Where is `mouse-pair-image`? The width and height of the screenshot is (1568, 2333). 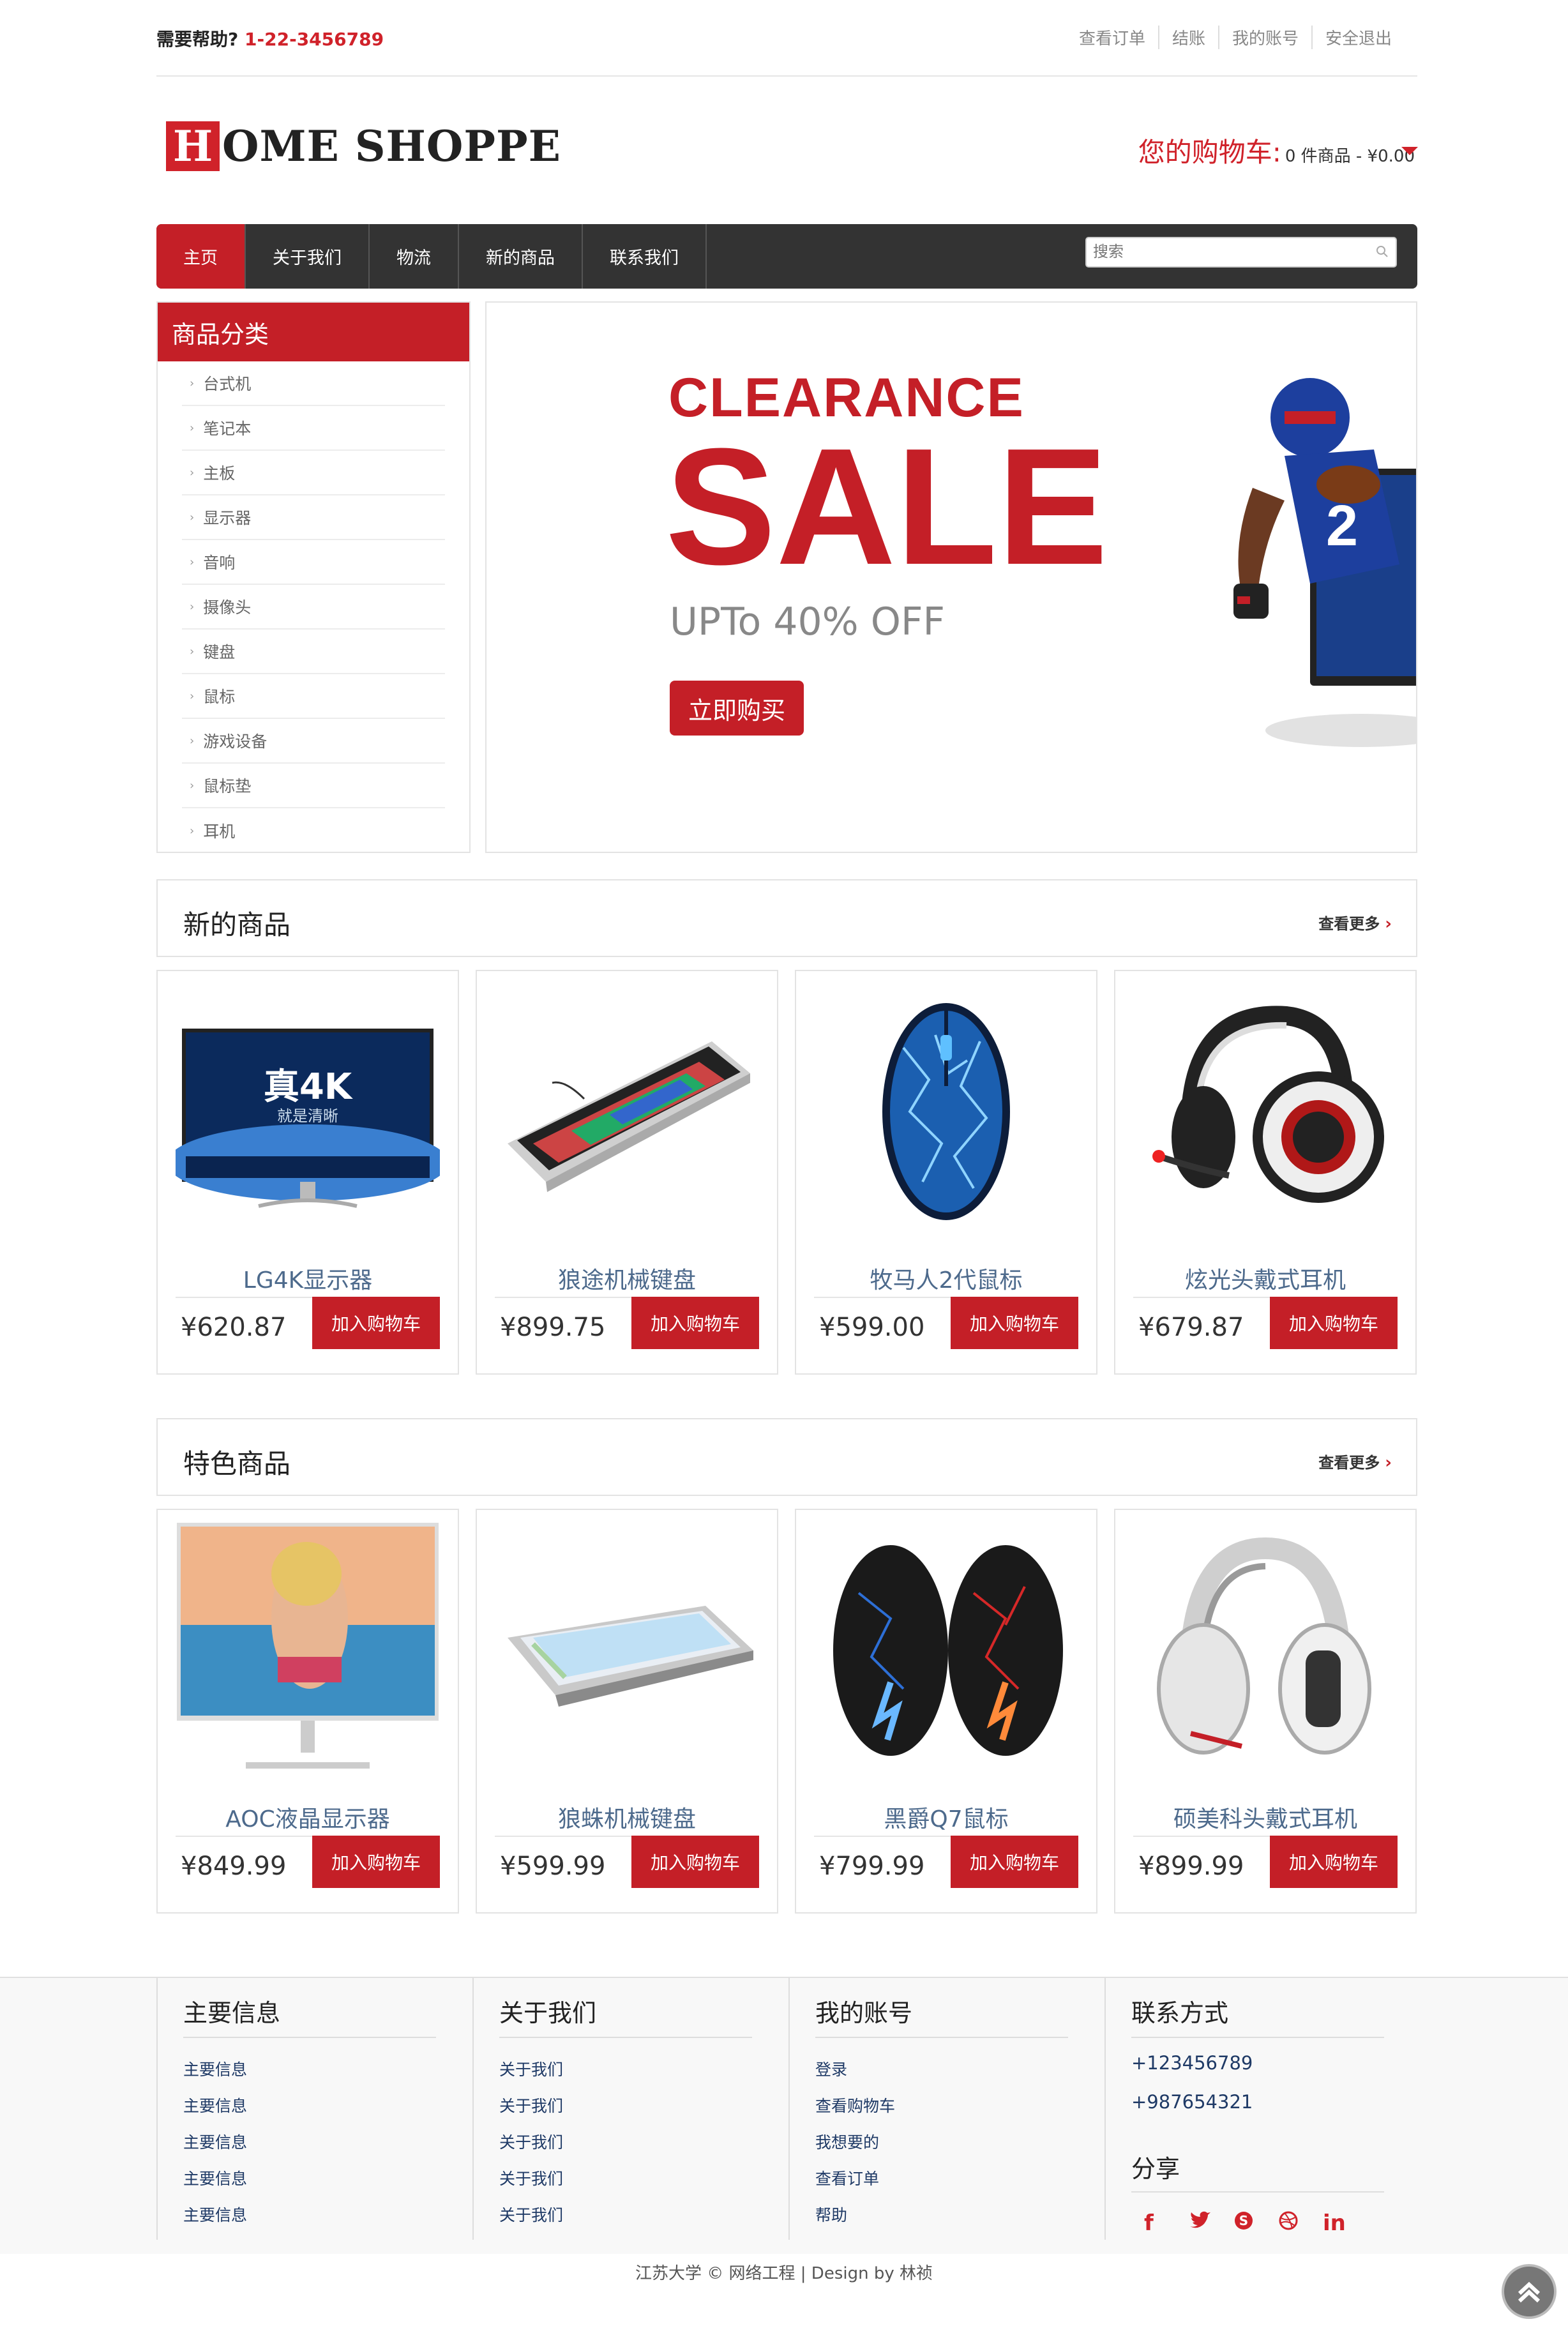 mouse-pair-image is located at coordinates (948, 1650).